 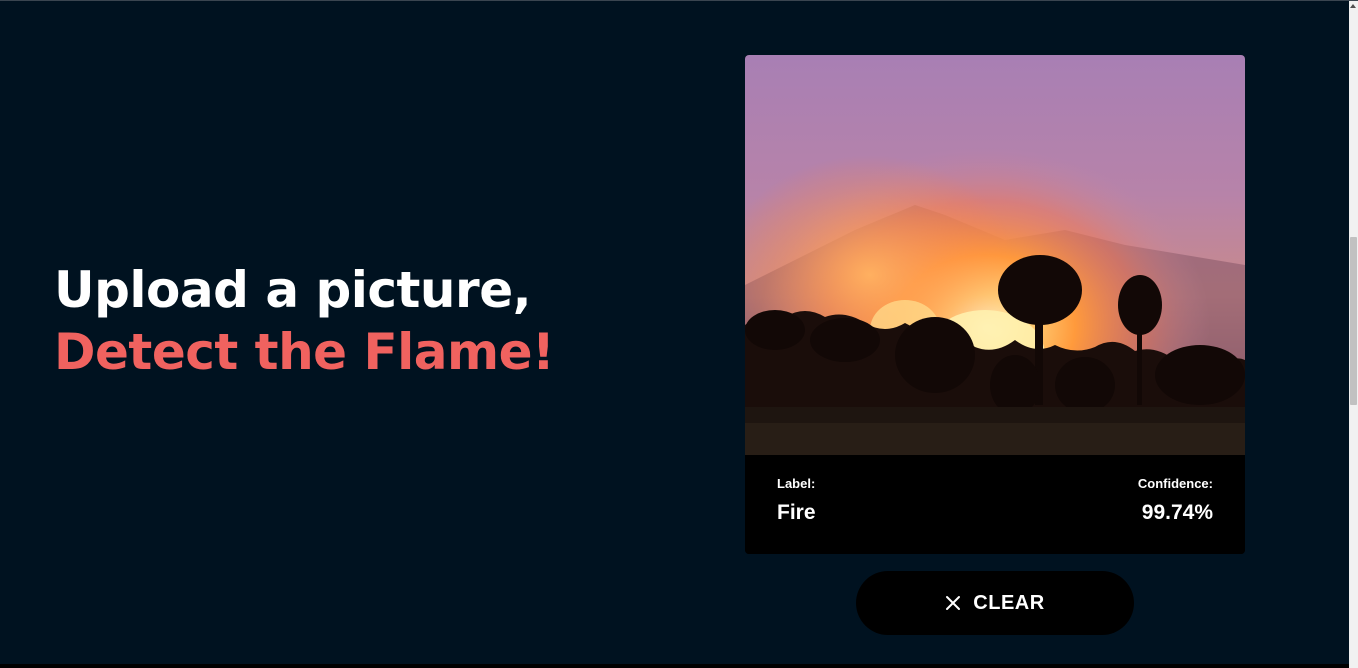 What do you see at coordinates (304, 321) in the screenshot?
I see `hero-heading: Upload a picture, Detect the Flame!` at bounding box center [304, 321].